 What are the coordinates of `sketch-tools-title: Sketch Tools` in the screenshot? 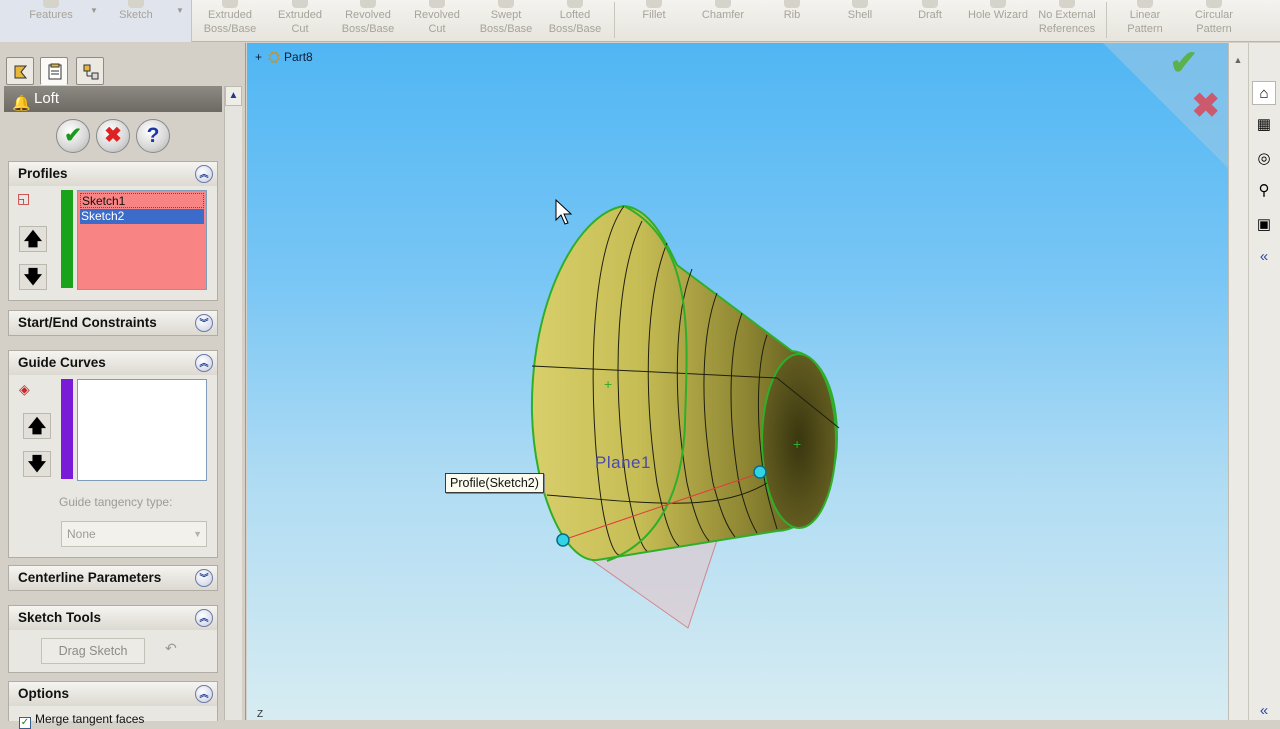 It's located at (60, 617).